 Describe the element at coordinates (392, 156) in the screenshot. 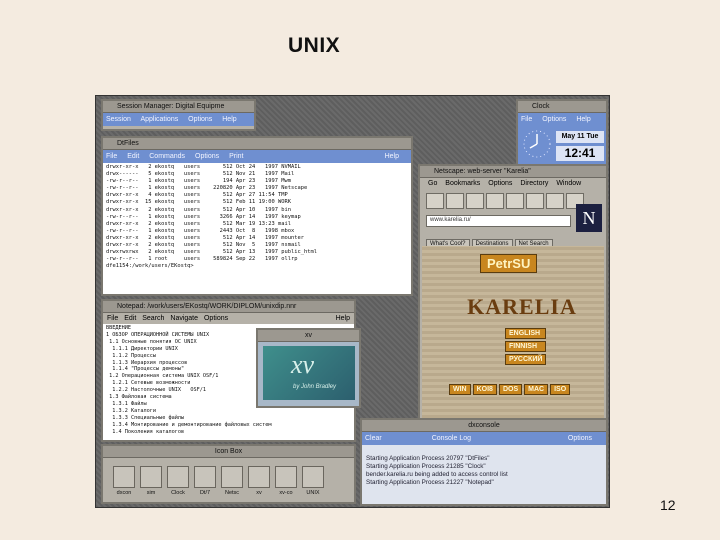

I see `dtfiles-menu-help: Help` at that location.